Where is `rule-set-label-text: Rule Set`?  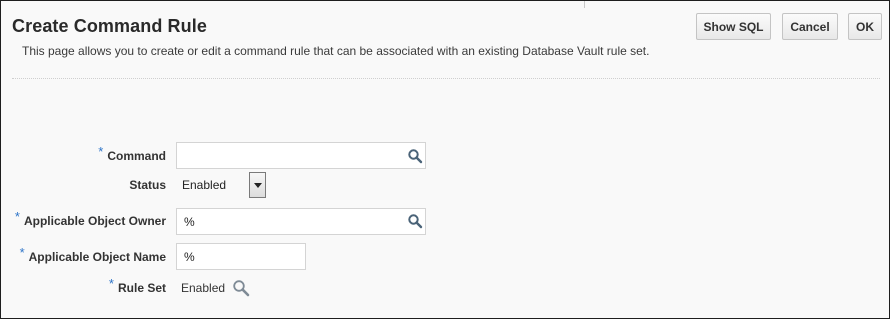 rule-set-label-text: Rule Set is located at coordinates (141, 288).